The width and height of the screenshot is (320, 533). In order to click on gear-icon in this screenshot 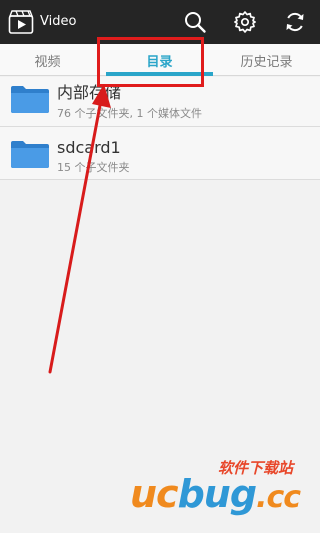, I will do `click(245, 22)`.